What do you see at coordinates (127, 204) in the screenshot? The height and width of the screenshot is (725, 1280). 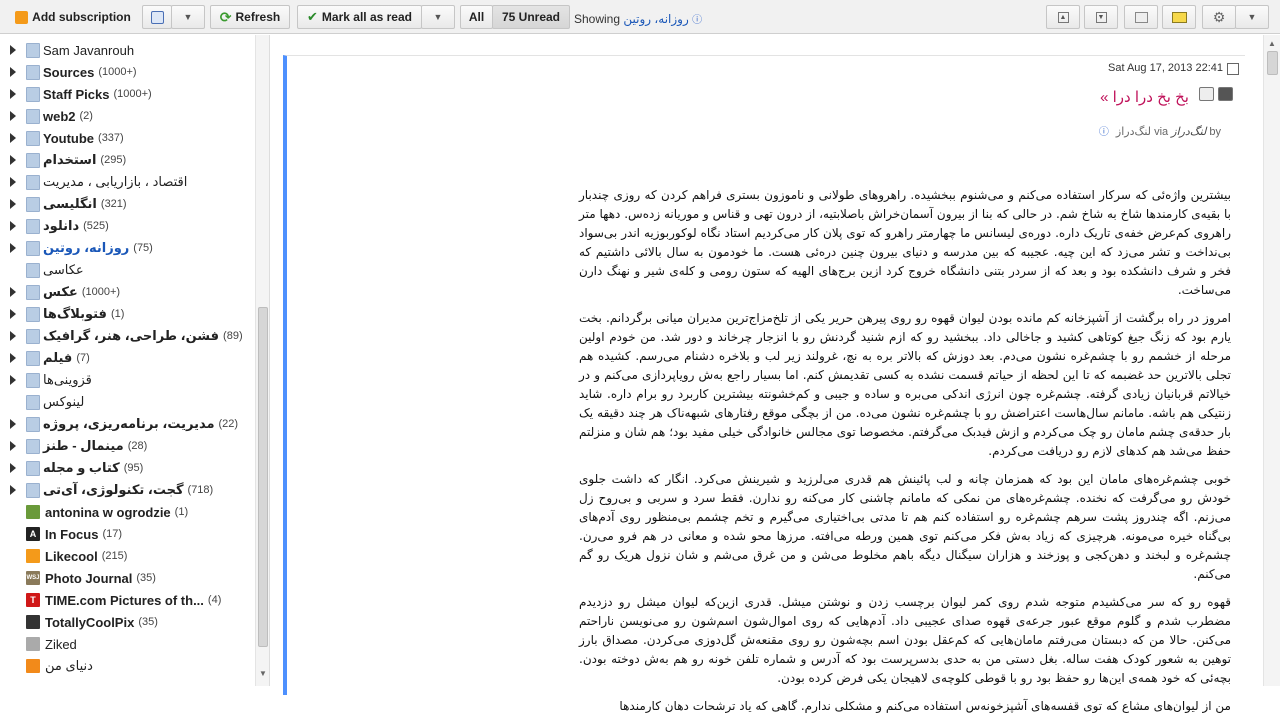 I see `sidebar-folder: انگلیسی (321)` at bounding box center [127, 204].